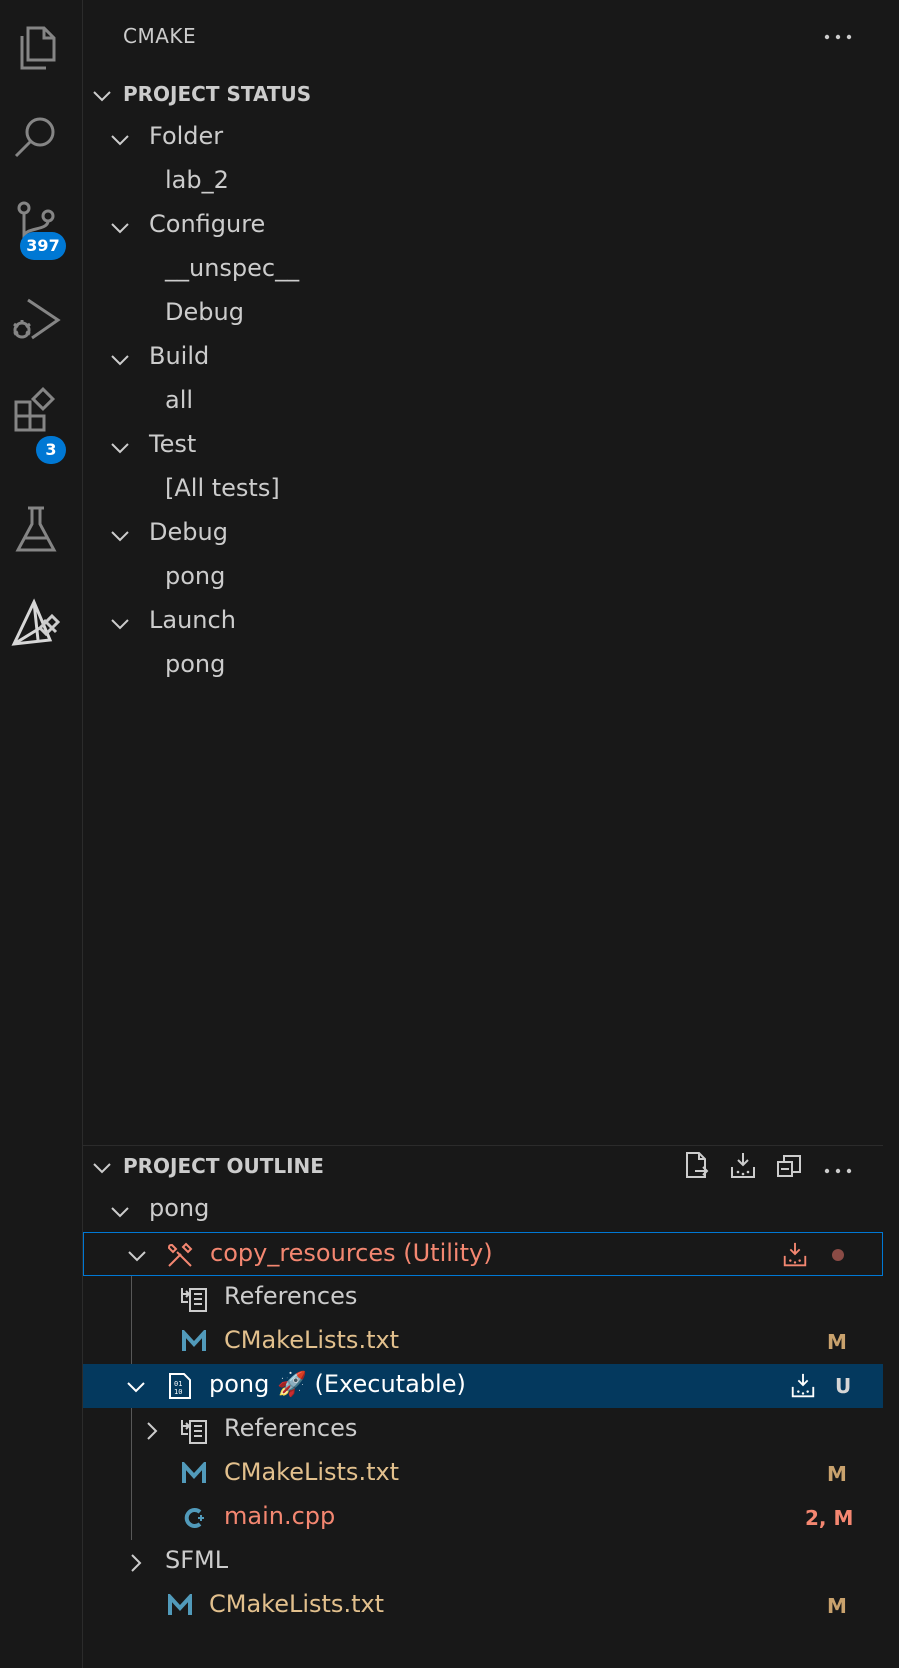  What do you see at coordinates (483, 358) in the screenshot?
I see `status-group-build: Build` at bounding box center [483, 358].